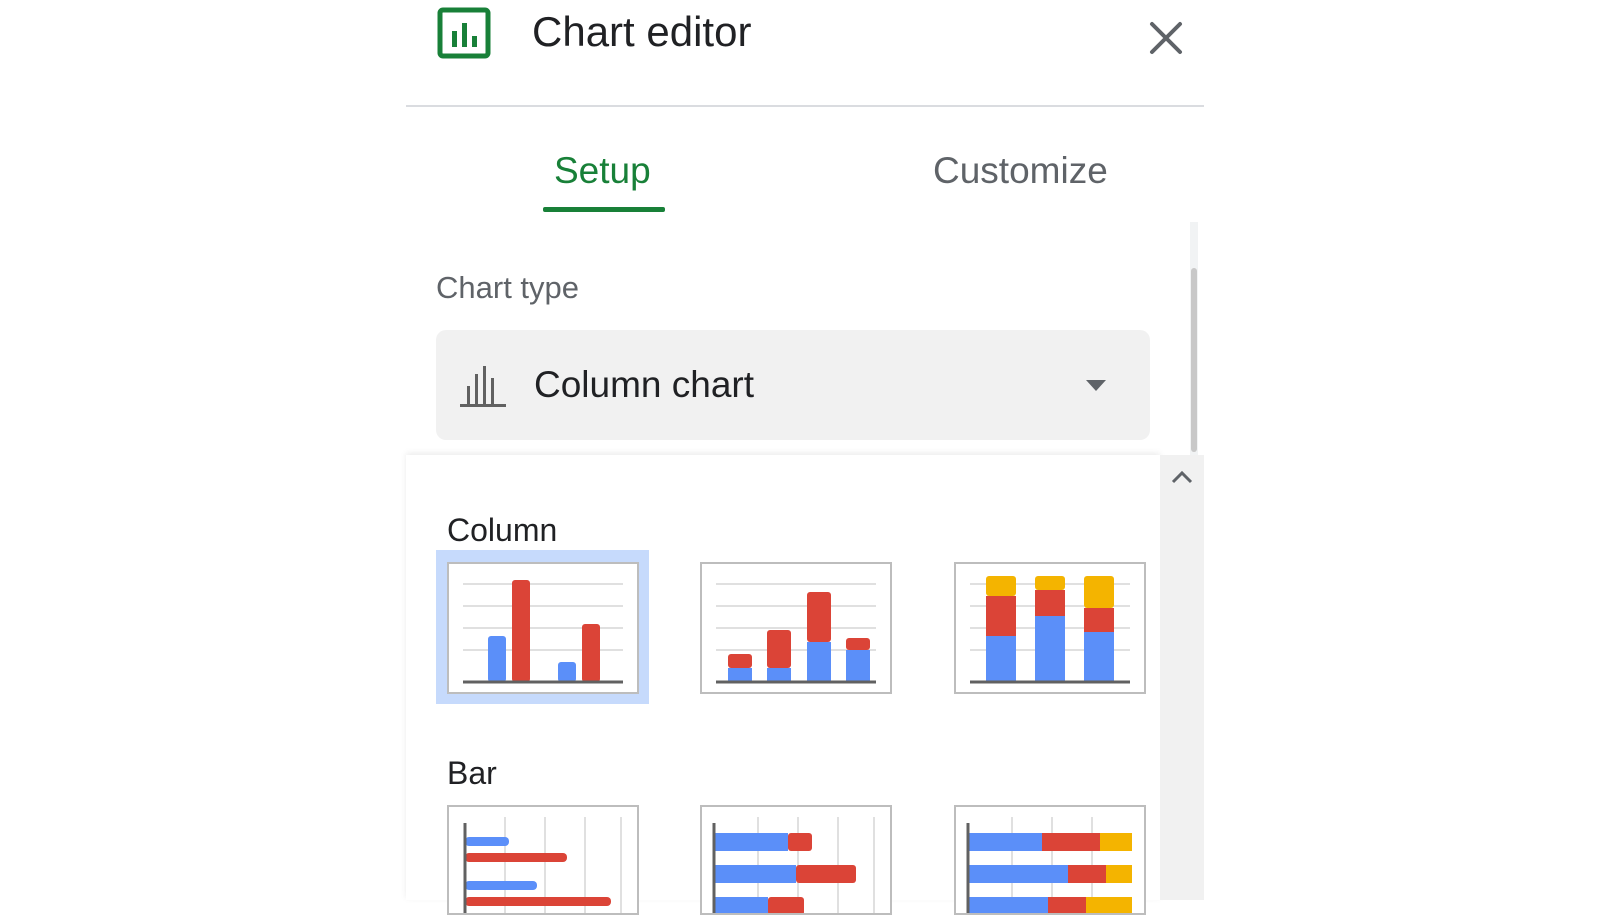 Image resolution: width=1600 pixels, height=915 pixels. I want to click on column-chart-option, so click(543, 628).